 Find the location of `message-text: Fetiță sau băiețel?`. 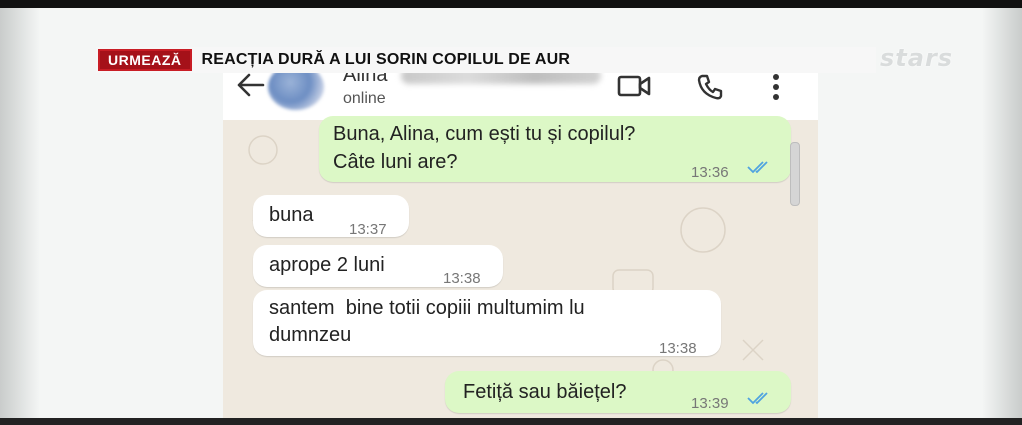

message-text: Fetiță sau băiețel? is located at coordinates (545, 392).